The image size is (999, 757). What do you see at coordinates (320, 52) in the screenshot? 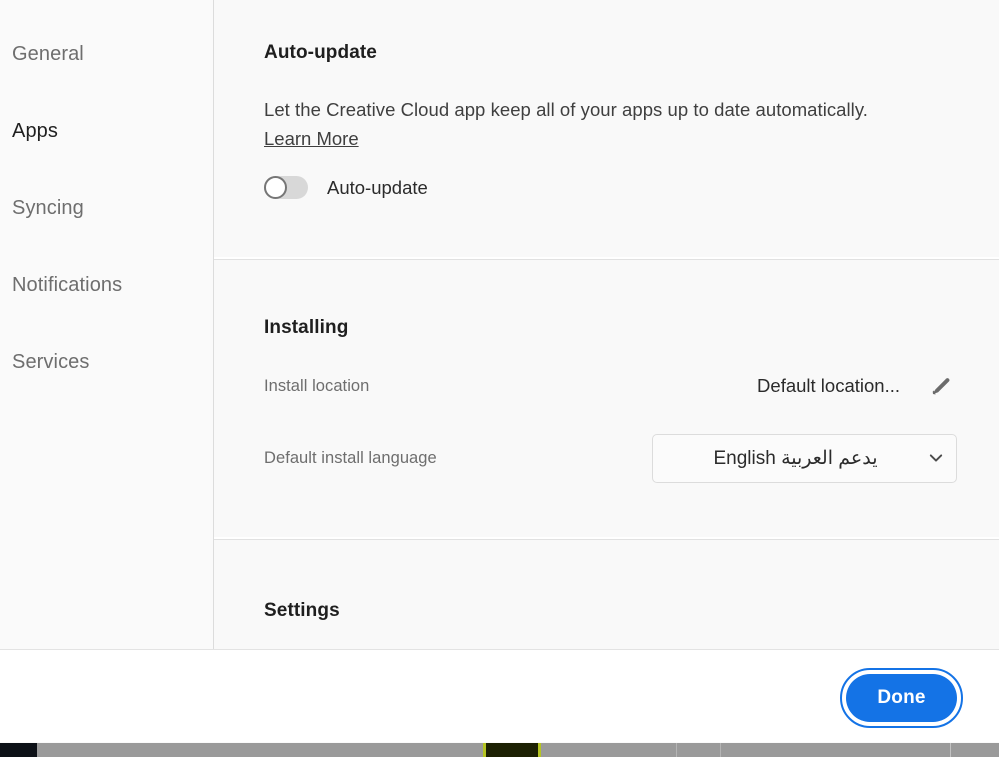
I see `auto-update-title: Auto-update` at bounding box center [320, 52].